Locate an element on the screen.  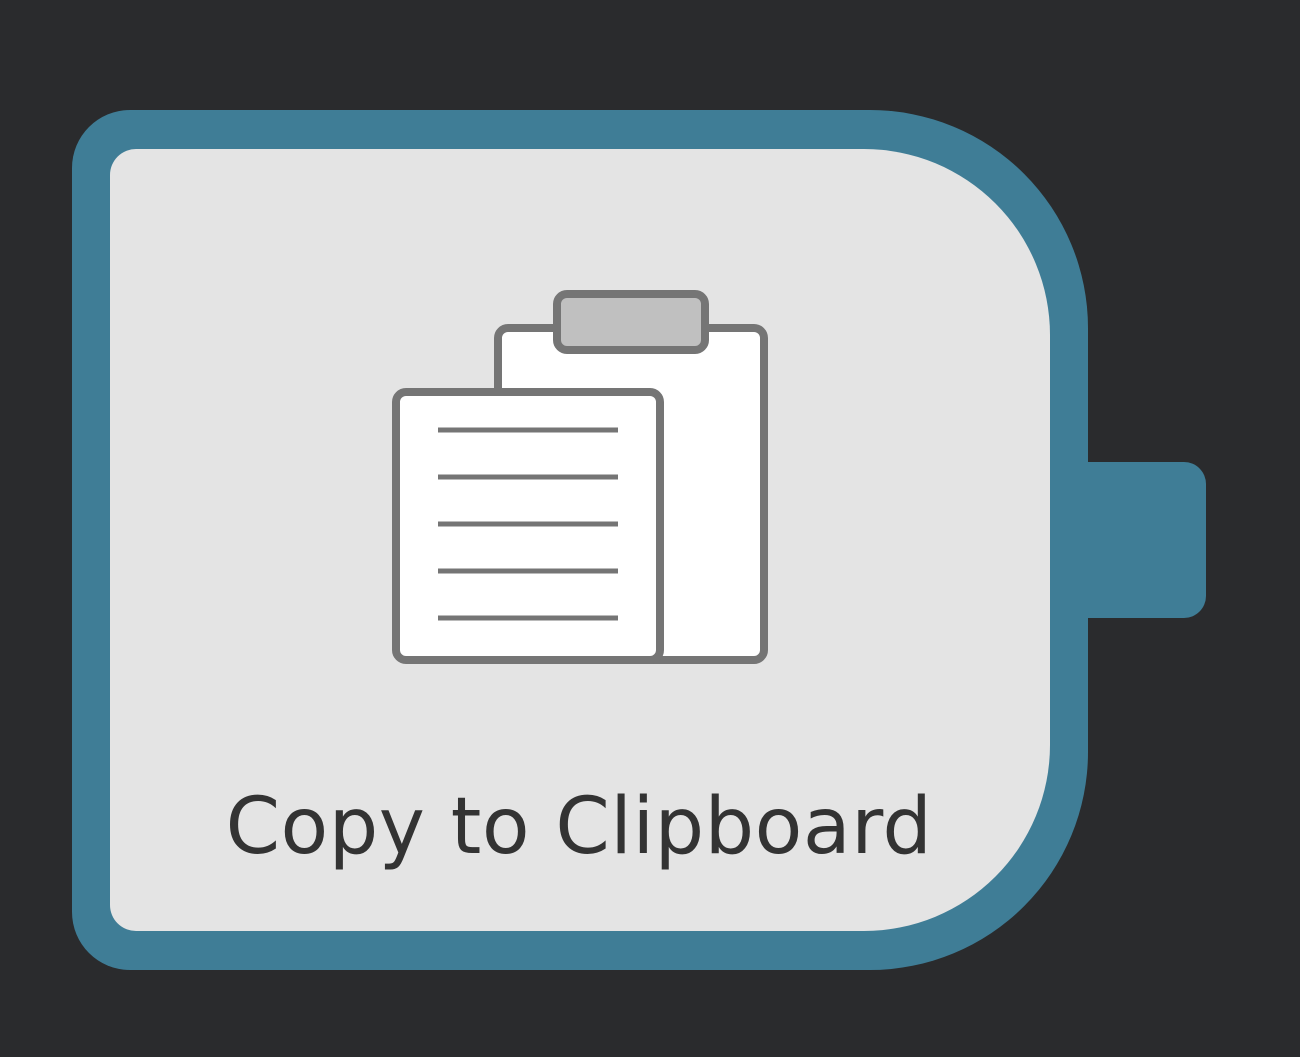
node-label: Copy to Clipboard is located at coordinates (579, 827).